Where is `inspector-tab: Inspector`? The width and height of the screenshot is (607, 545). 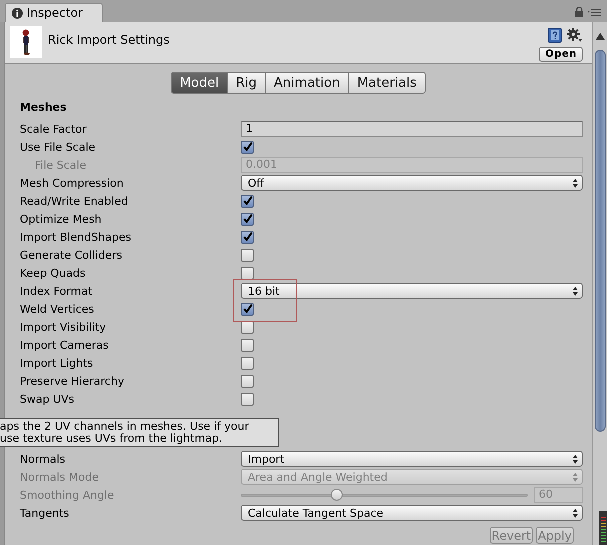 inspector-tab: Inspector is located at coordinates (54, 12).